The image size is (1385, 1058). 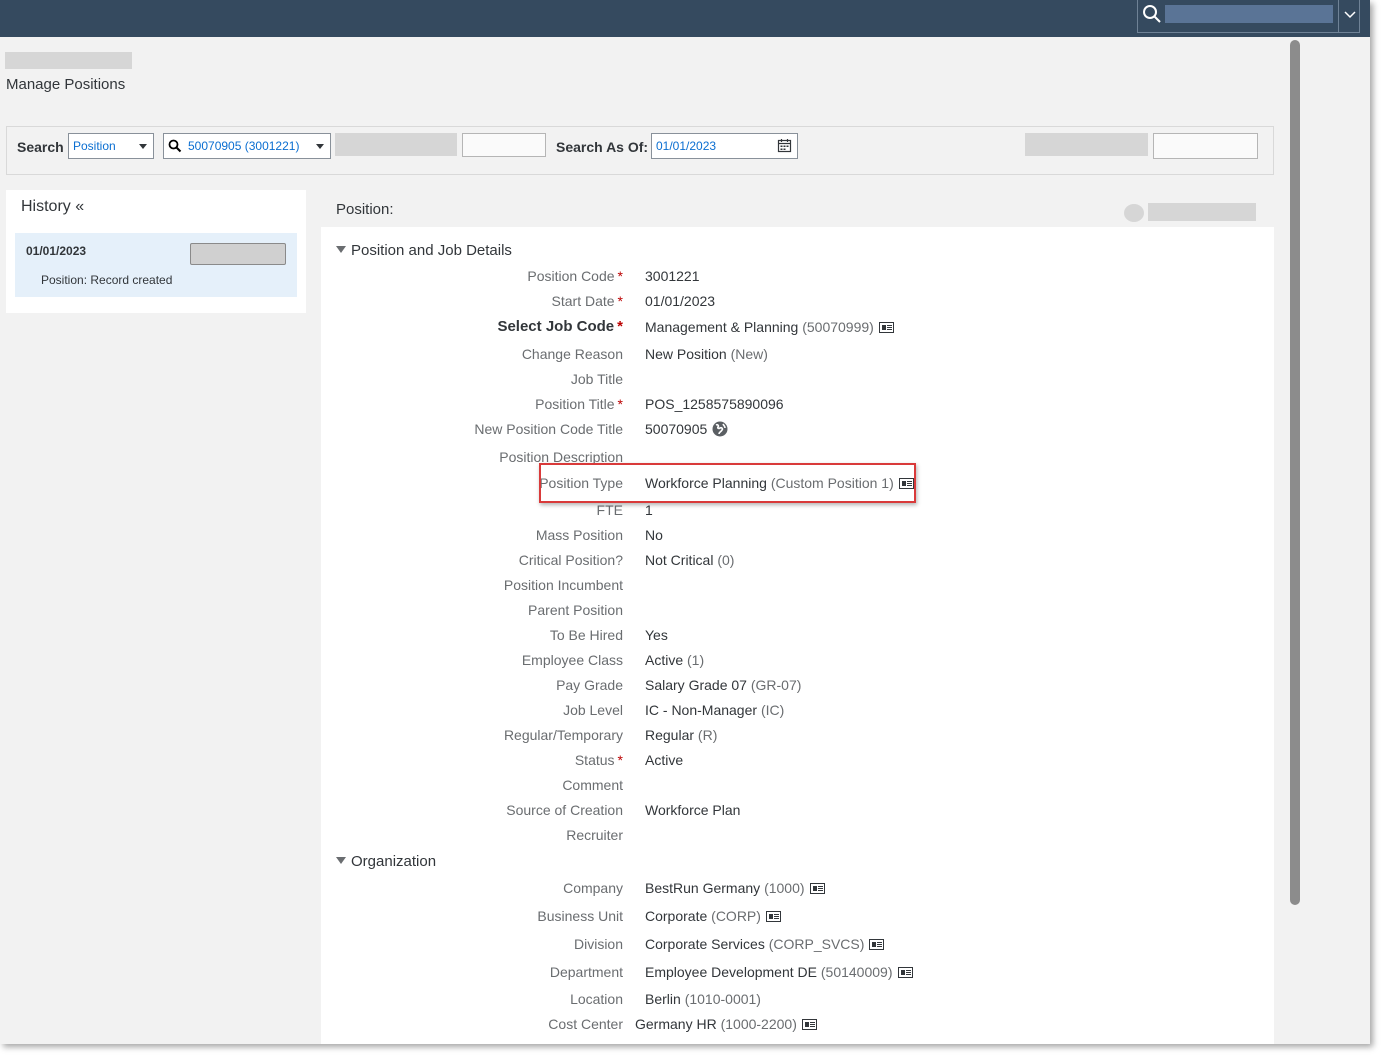 What do you see at coordinates (386, 861) in the screenshot?
I see `section-organization: Organization` at bounding box center [386, 861].